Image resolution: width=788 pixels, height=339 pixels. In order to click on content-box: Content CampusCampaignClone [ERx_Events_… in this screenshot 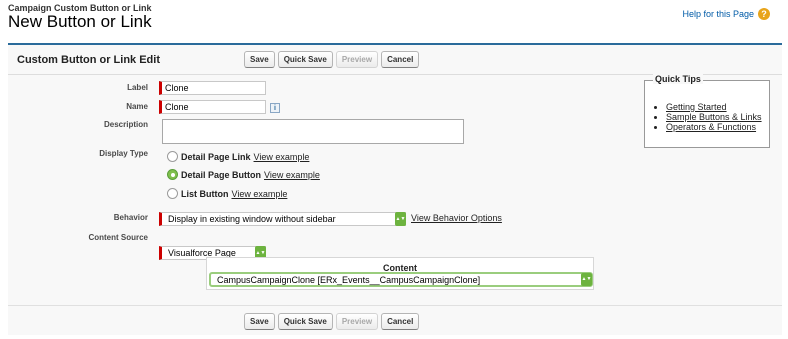, I will do `click(400, 273)`.